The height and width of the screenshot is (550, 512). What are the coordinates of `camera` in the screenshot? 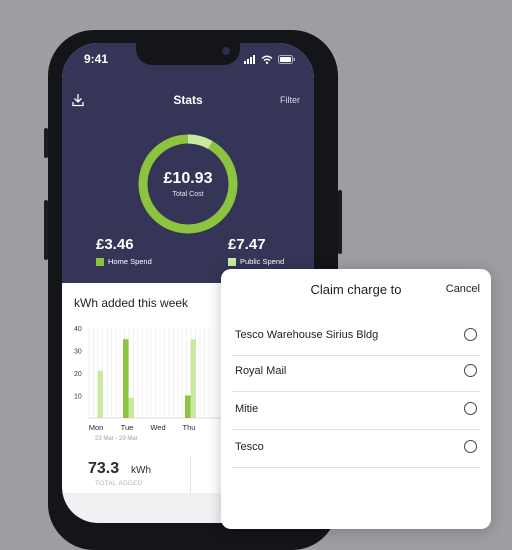 It's located at (226, 51).